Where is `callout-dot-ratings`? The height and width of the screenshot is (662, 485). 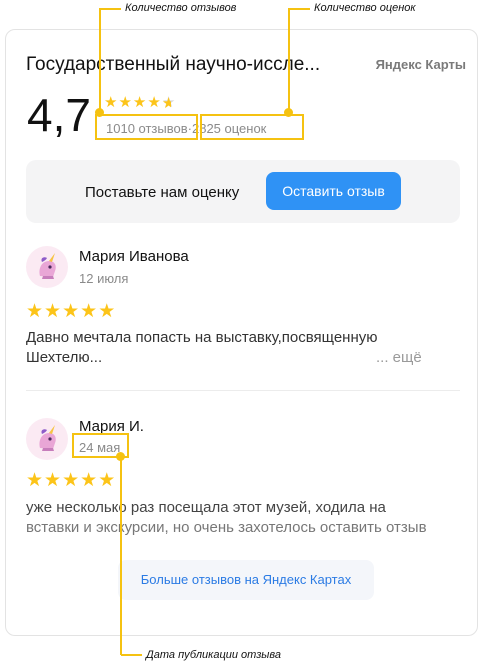 callout-dot-ratings is located at coordinates (288, 112).